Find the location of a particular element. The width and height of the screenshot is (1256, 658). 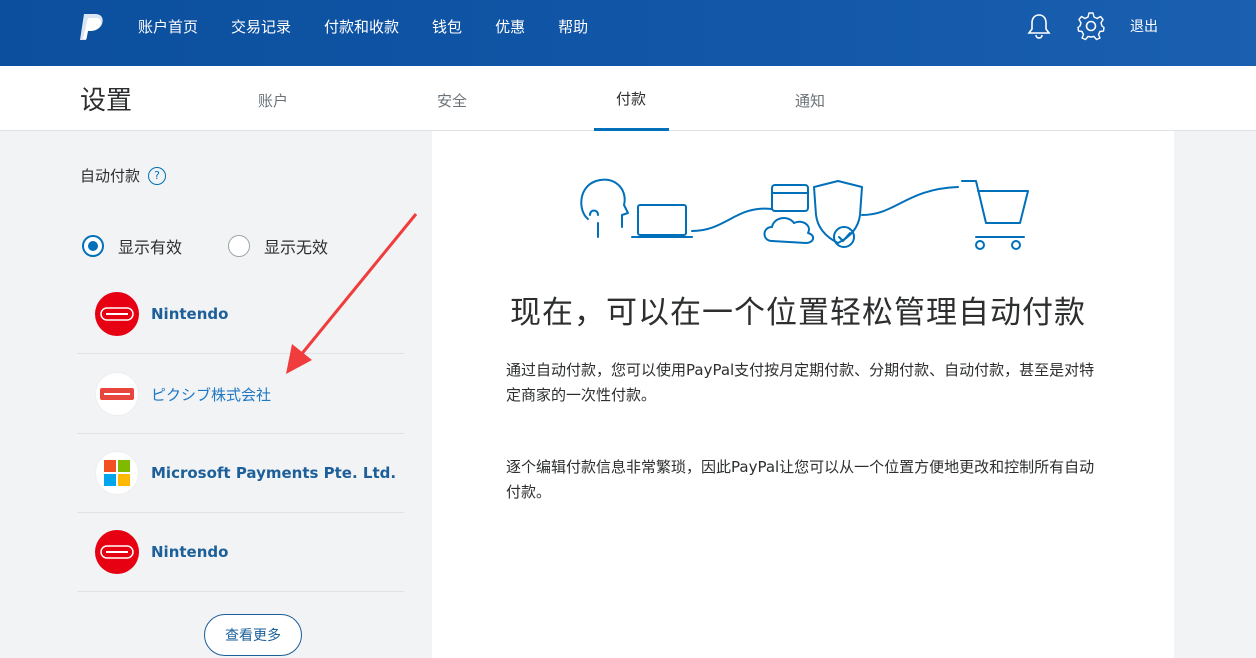

nav-help: 帮助 is located at coordinates (573, 26).